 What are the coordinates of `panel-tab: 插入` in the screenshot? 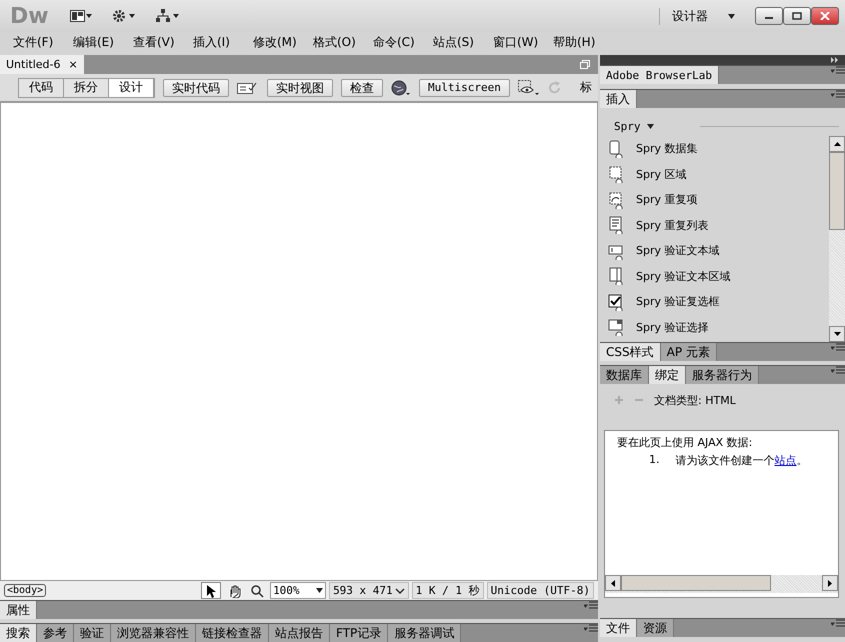 It's located at (618, 99).